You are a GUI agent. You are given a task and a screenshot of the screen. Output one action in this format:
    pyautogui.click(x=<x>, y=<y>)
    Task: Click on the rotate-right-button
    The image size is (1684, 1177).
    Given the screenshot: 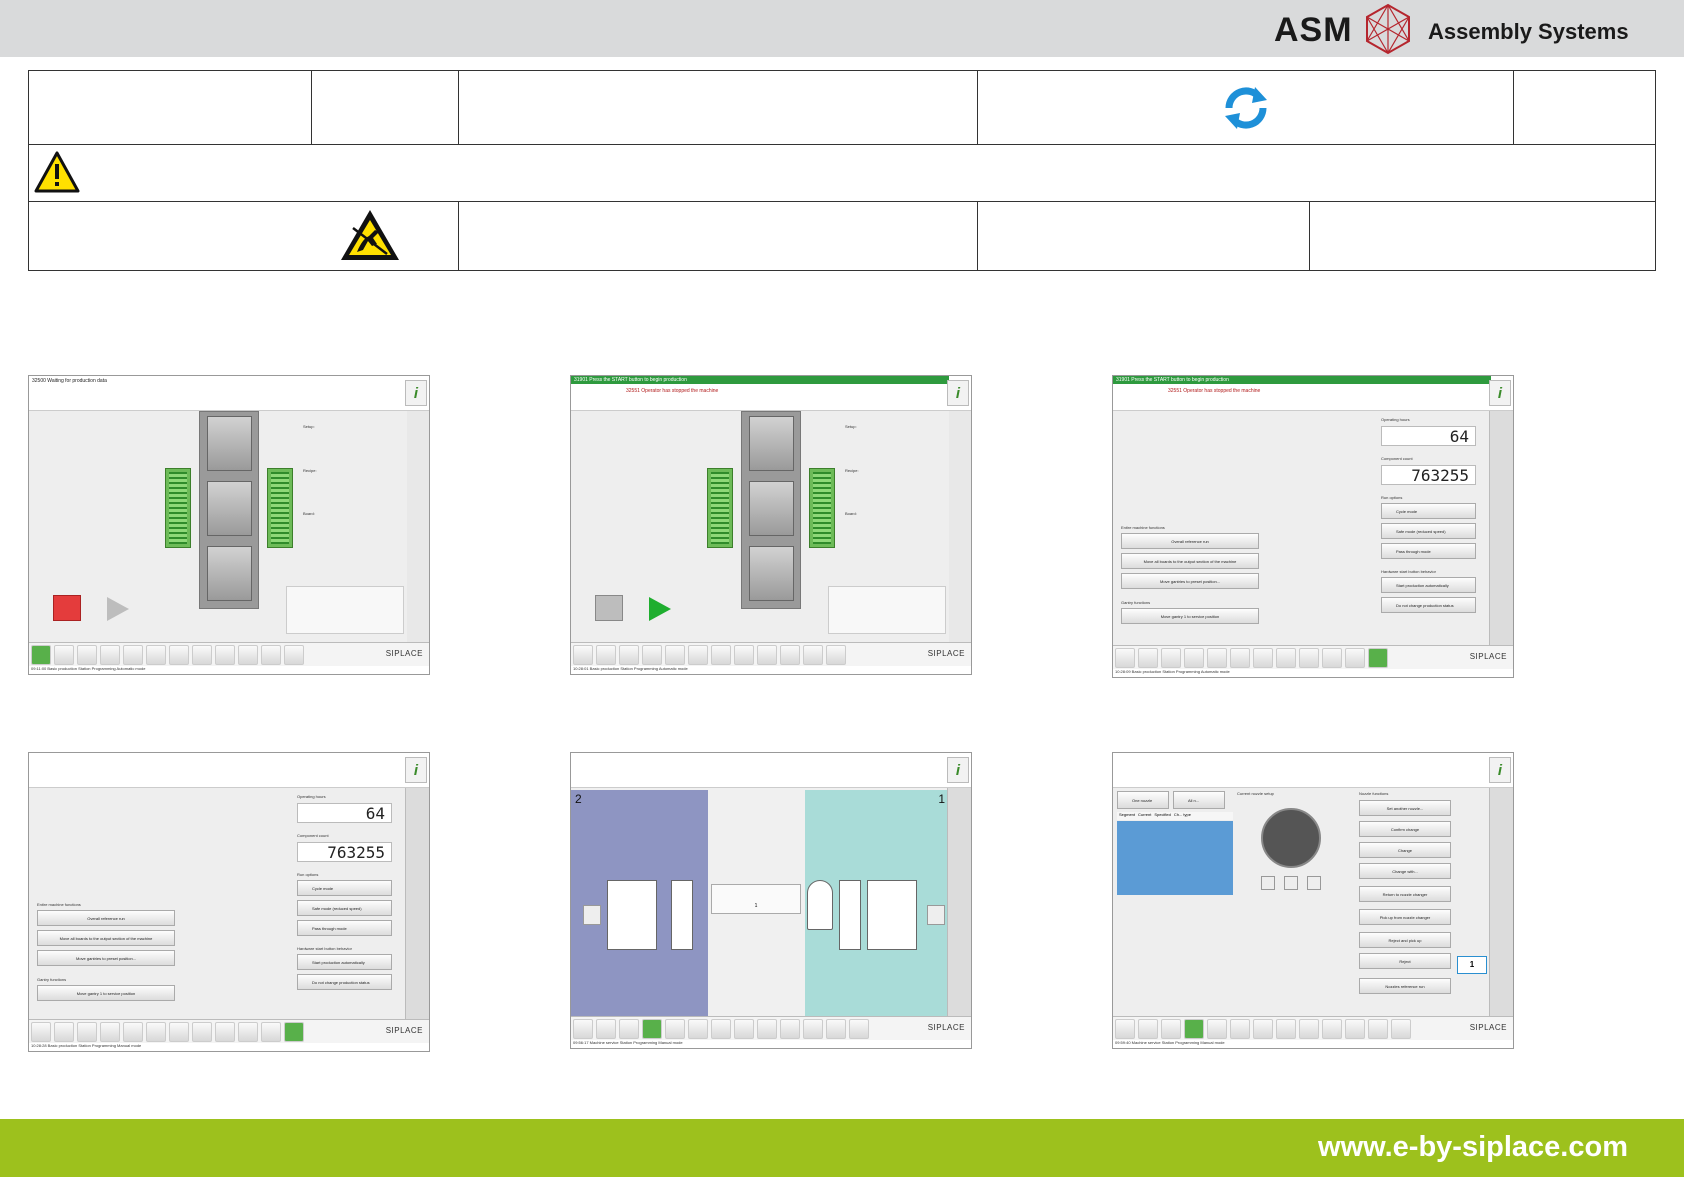 What is the action you would take?
    pyautogui.click(x=1314, y=883)
    